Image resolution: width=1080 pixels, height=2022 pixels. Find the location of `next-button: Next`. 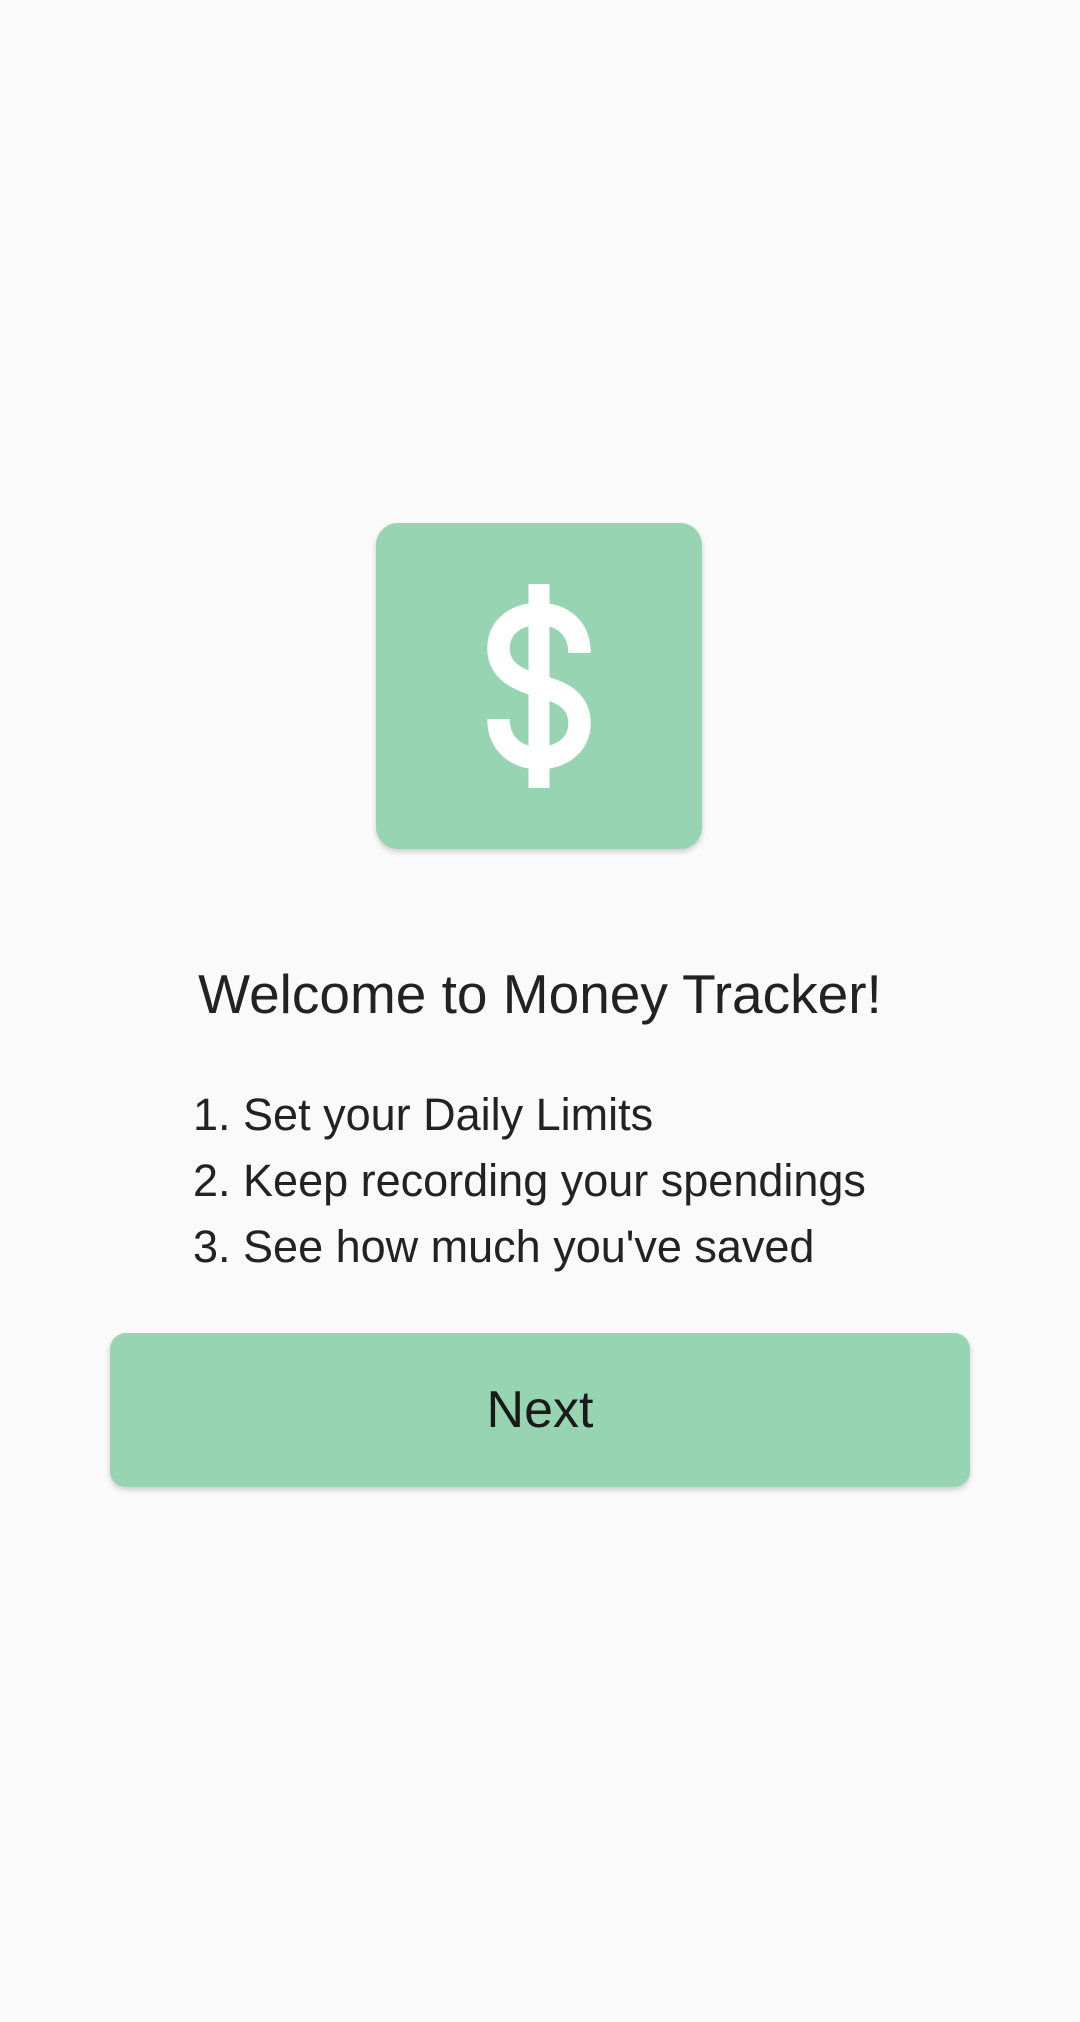

next-button: Next is located at coordinates (540, 1410).